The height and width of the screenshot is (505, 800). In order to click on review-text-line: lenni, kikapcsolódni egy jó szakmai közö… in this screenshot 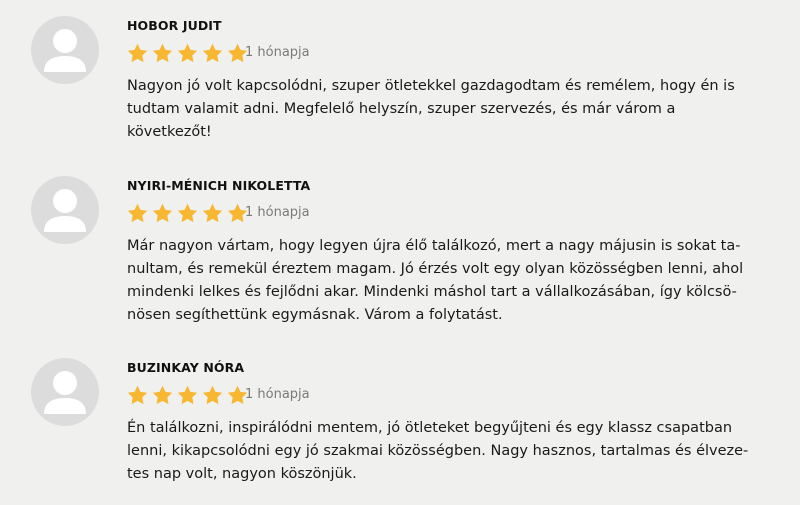, I will do `click(438, 451)`.